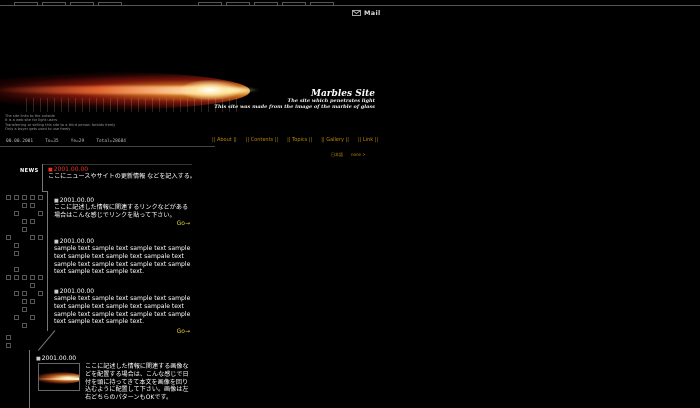 Image resolution: width=700 pixels, height=408 pixels. I want to click on lang-japanese: 日本語, so click(337, 155).